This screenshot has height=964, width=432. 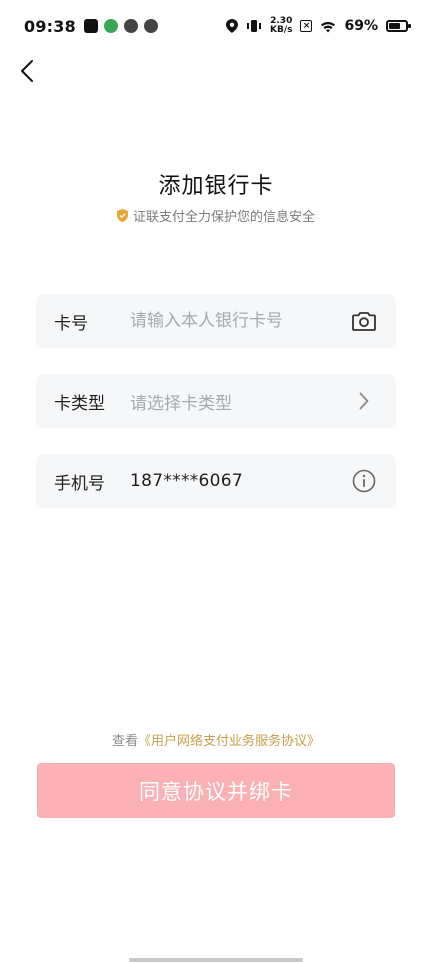 What do you see at coordinates (361, 26) in the screenshot?
I see `battery-percent: 69%` at bounding box center [361, 26].